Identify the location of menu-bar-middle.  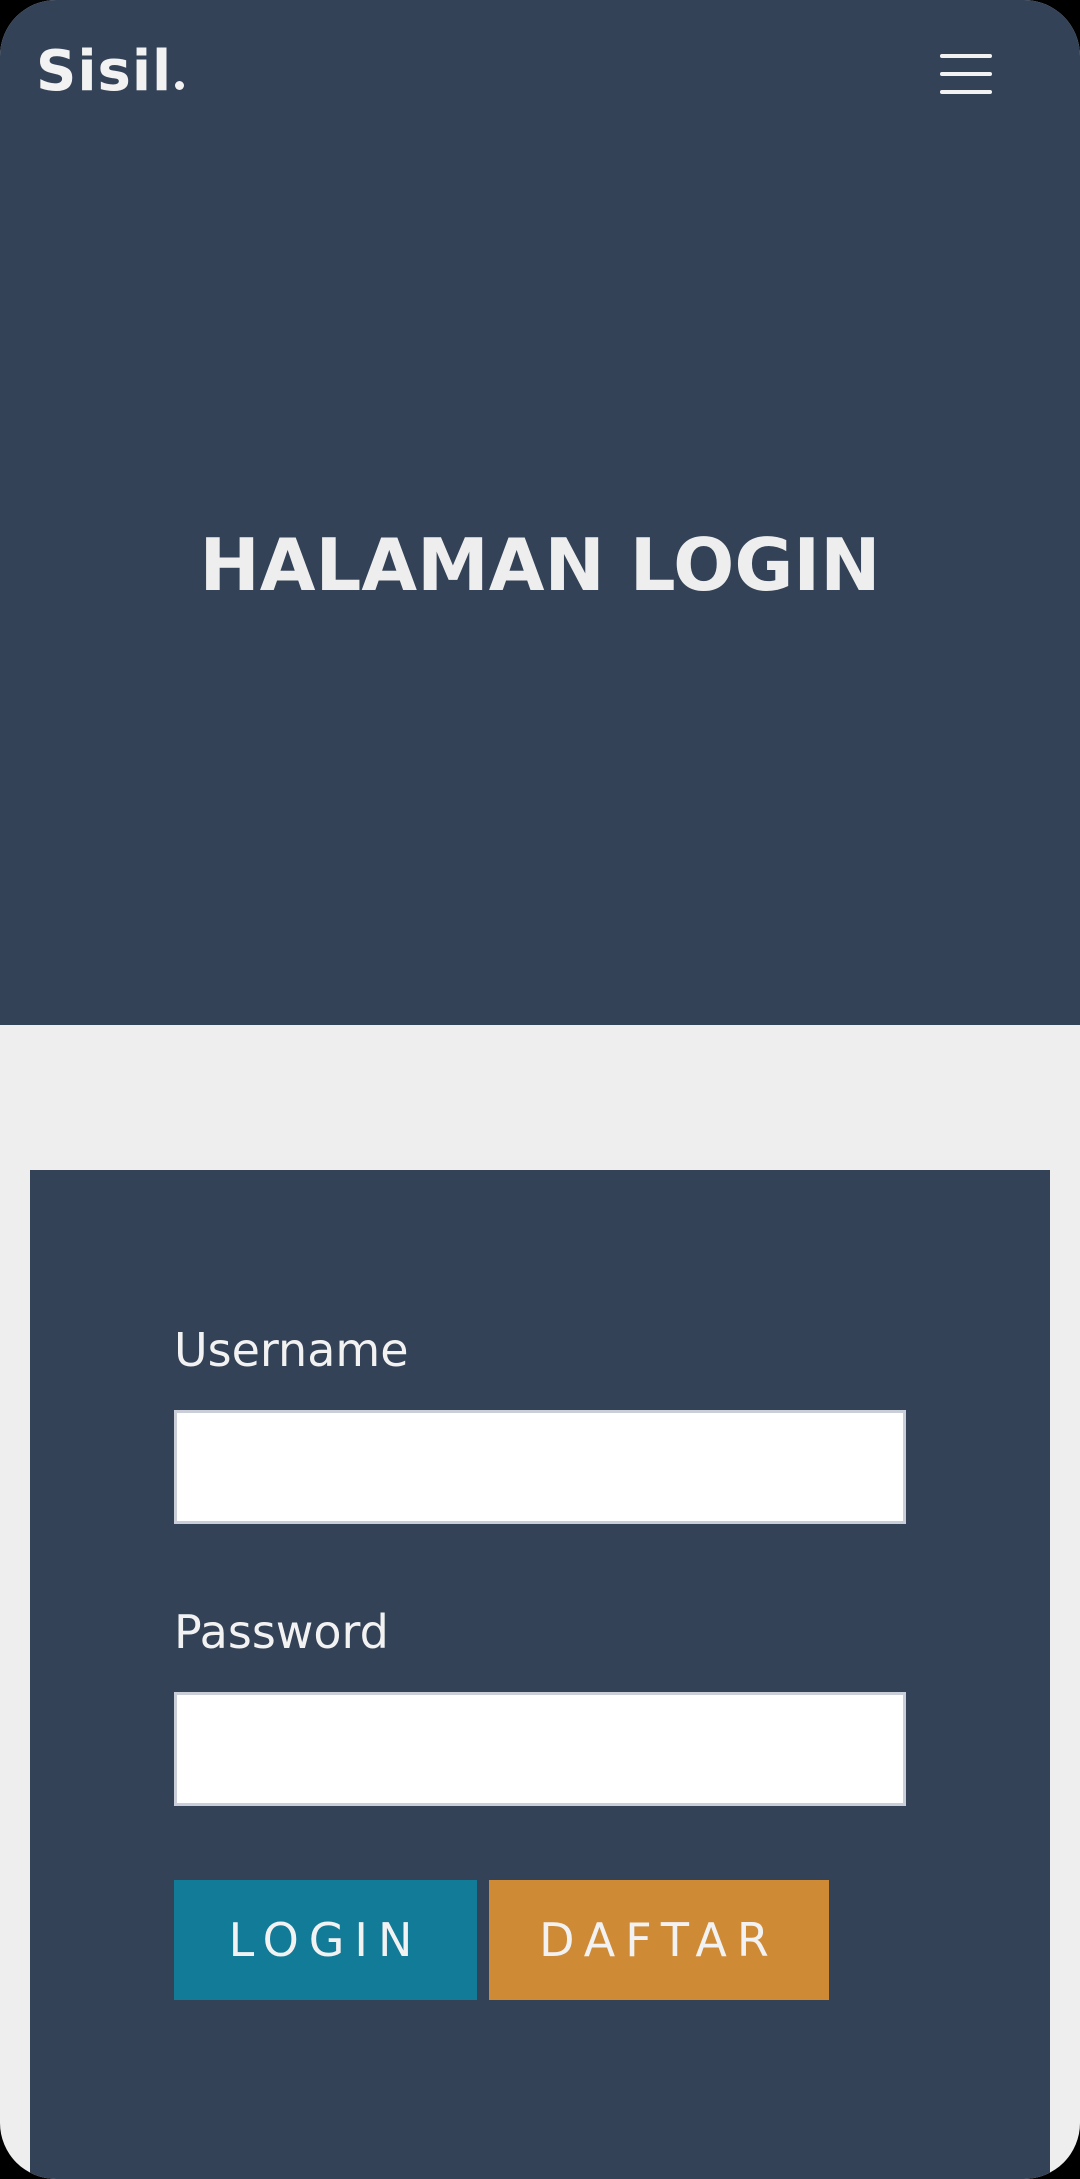
(966, 74).